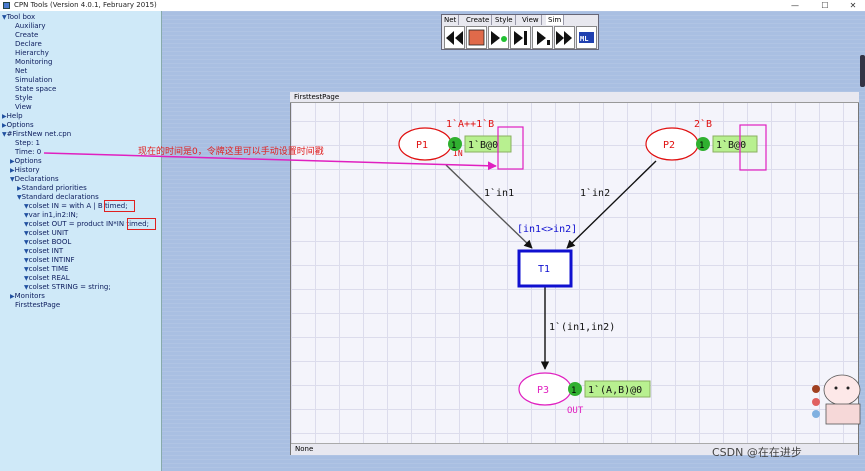 The width and height of the screenshot is (865, 471). Describe the element at coordinates (47, 242) in the screenshot. I see `decl-colset-bool: ▼colset BOOL` at that location.